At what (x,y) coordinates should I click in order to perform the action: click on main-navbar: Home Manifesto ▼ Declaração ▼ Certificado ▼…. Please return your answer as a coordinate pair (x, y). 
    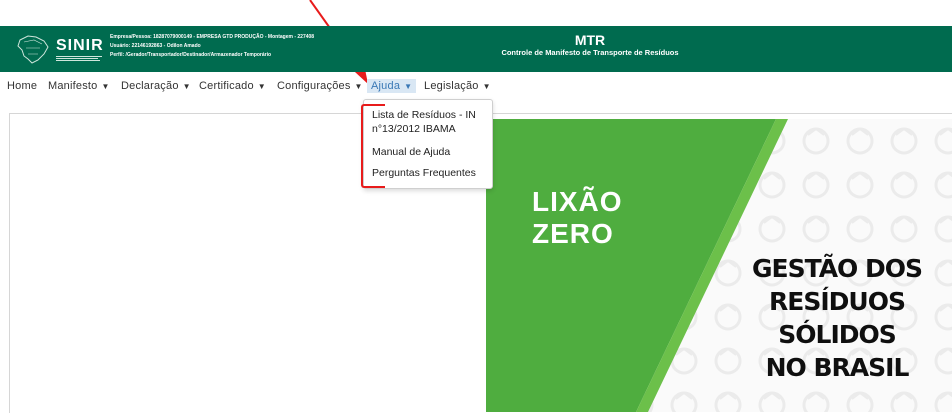
    Looking at the image, I should click on (476, 87).